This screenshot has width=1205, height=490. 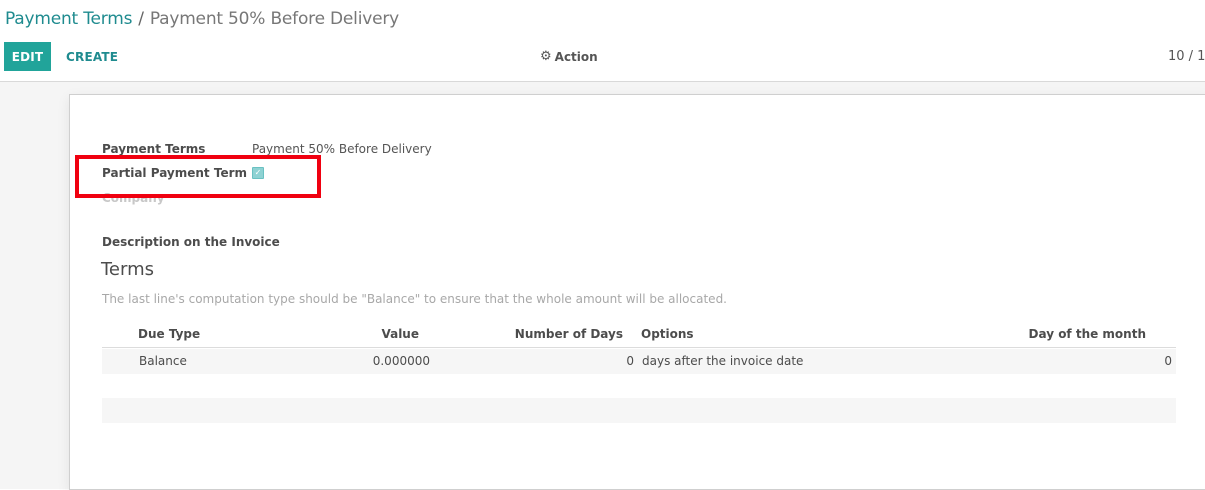 What do you see at coordinates (198, 176) in the screenshot?
I see `highlight-annotation-box` at bounding box center [198, 176].